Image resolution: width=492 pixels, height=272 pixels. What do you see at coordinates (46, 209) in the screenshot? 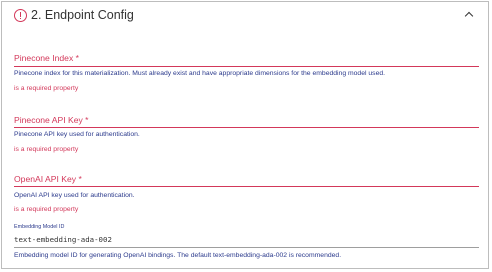
I see `openai-api-key-error: is a required property` at bounding box center [46, 209].